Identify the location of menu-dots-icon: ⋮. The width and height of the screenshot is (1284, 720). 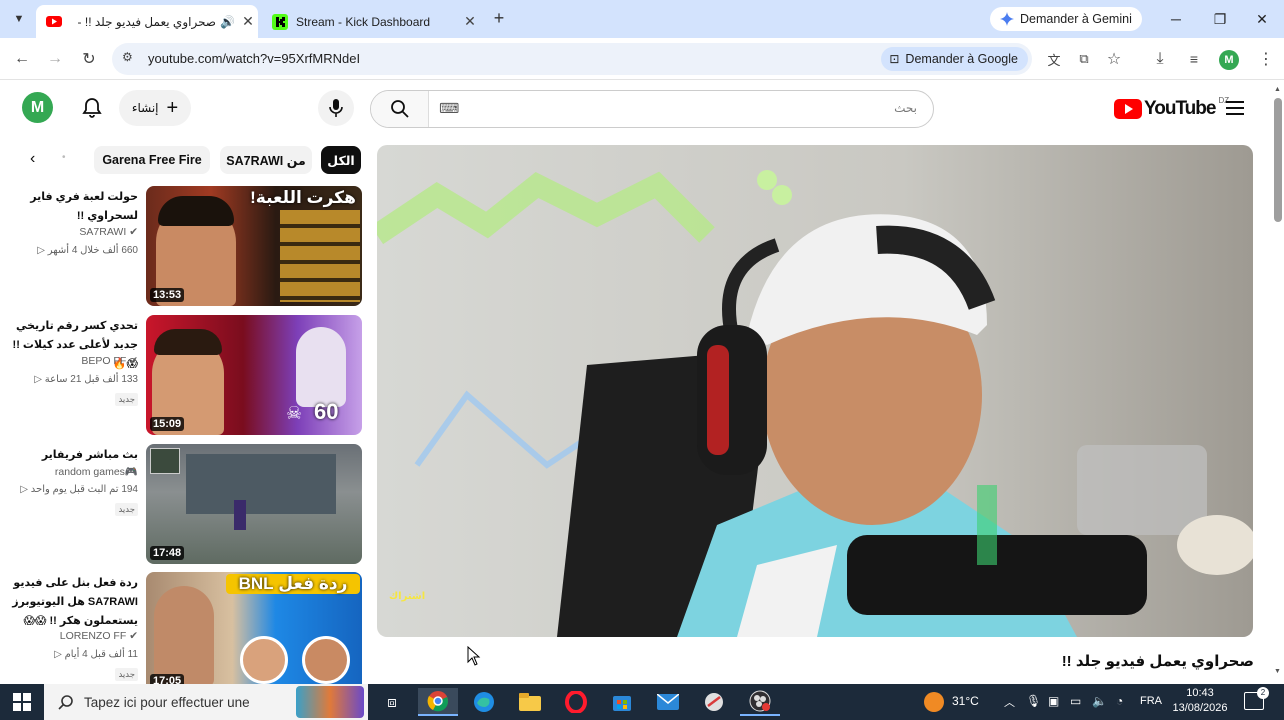
(1266, 59).